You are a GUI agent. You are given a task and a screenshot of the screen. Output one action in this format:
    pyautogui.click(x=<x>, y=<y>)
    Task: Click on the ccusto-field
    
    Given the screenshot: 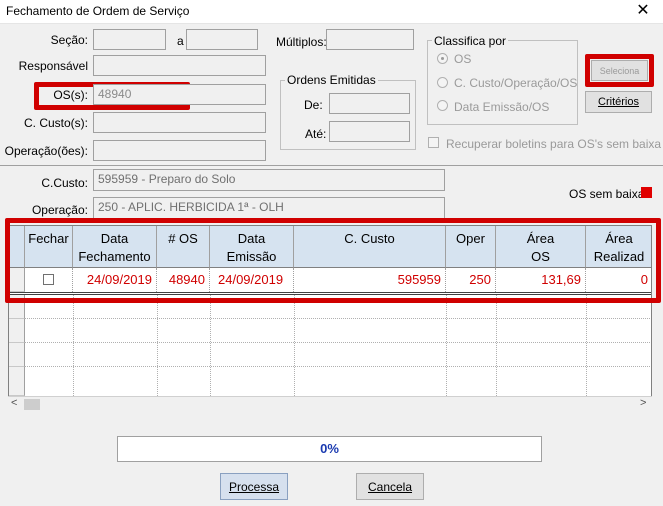 What is the action you would take?
    pyautogui.click(x=179, y=122)
    